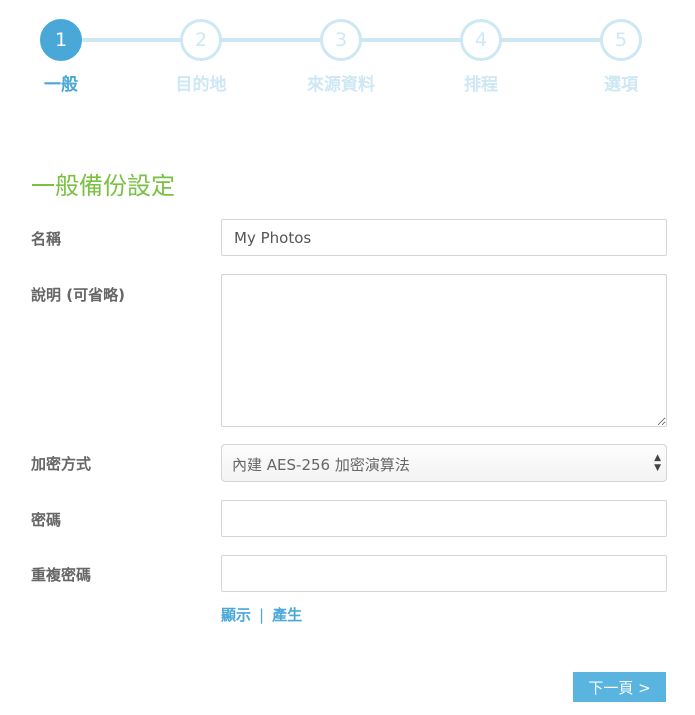 Image resolution: width=695 pixels, height=715 pixels. I want to click on step-number: 5, so click(621, 40).